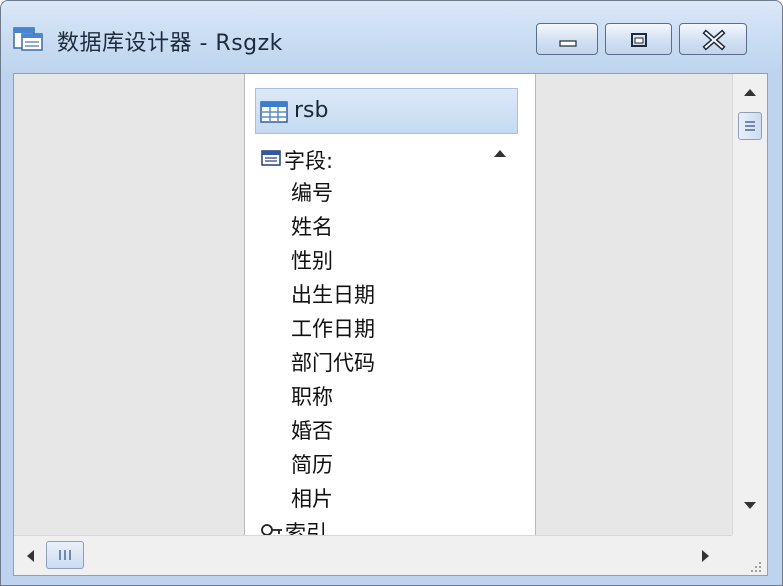  I want to click on close-button, so click(713, 39).